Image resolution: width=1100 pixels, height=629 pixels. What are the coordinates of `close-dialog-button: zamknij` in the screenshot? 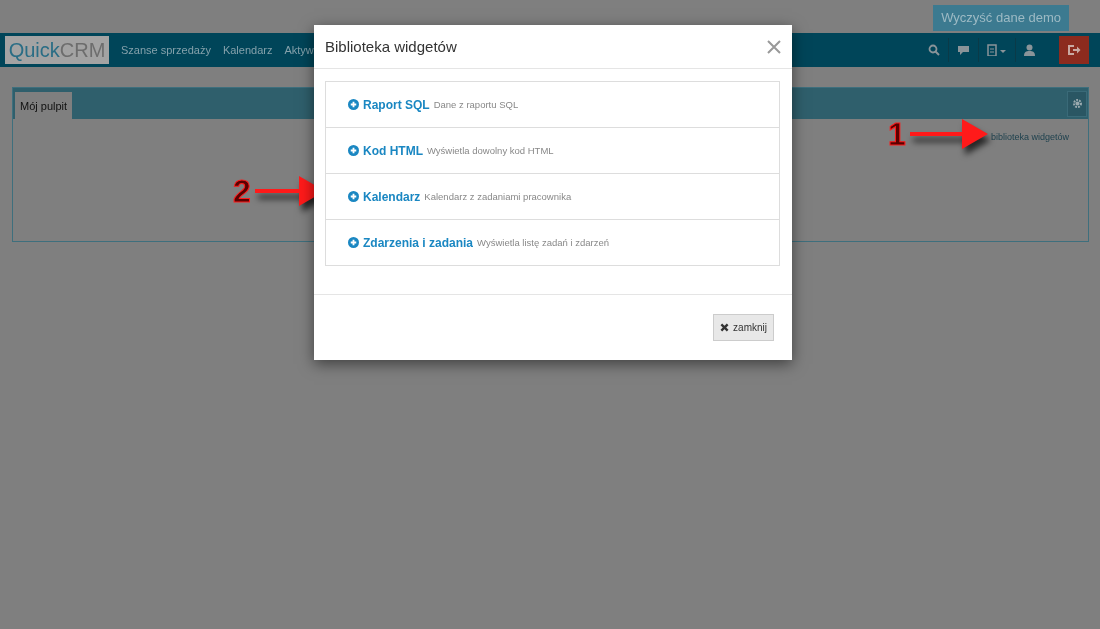 It's located at (743, 327).